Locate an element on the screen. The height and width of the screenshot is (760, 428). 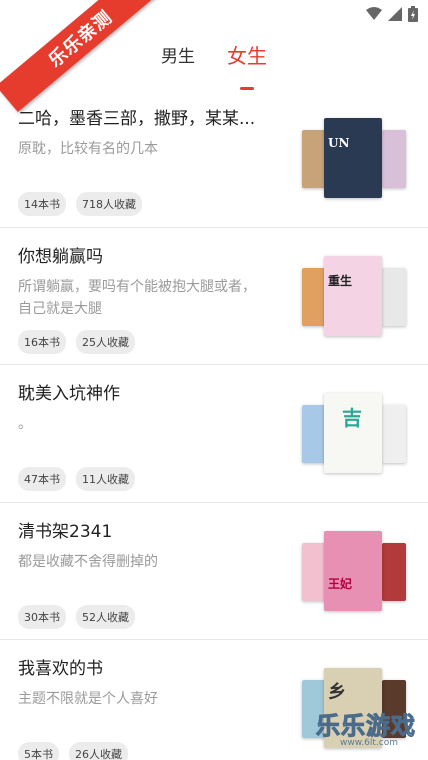
status-icons is located at coordinates (392, 14).